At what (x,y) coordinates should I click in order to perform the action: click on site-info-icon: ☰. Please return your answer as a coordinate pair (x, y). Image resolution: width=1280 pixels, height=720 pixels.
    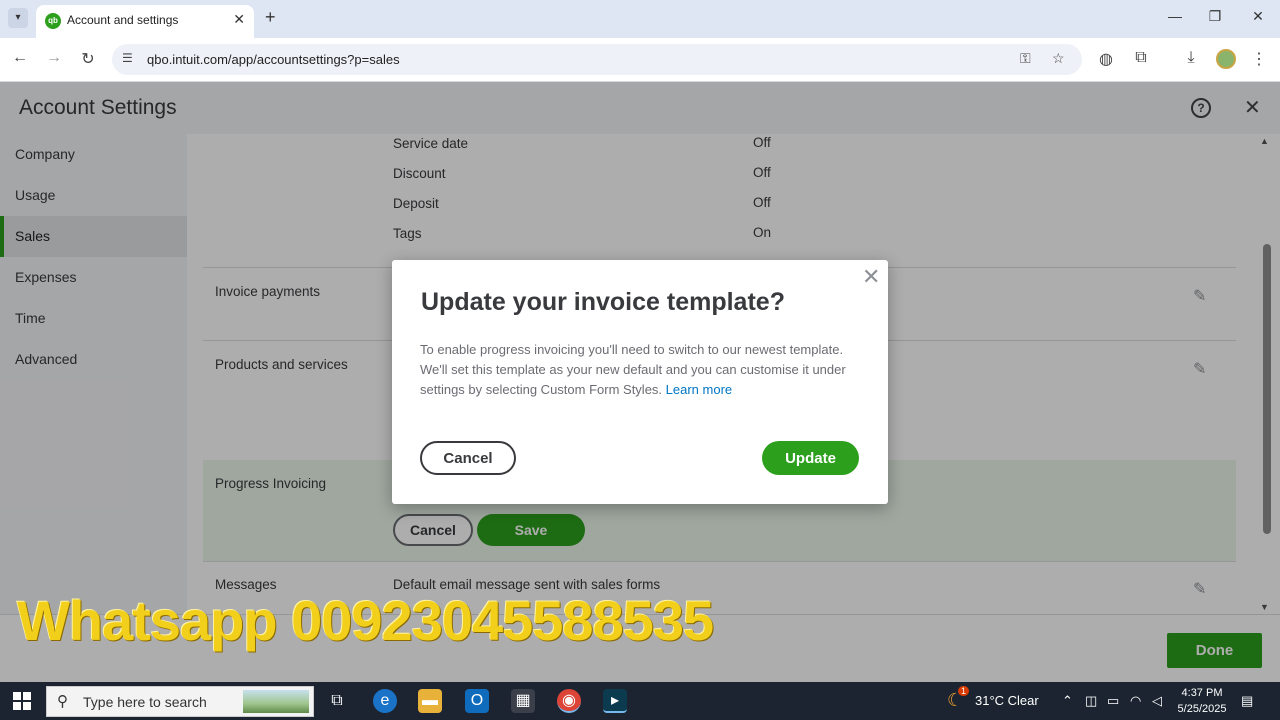
    Looking at the image, I should click on (127, 58).